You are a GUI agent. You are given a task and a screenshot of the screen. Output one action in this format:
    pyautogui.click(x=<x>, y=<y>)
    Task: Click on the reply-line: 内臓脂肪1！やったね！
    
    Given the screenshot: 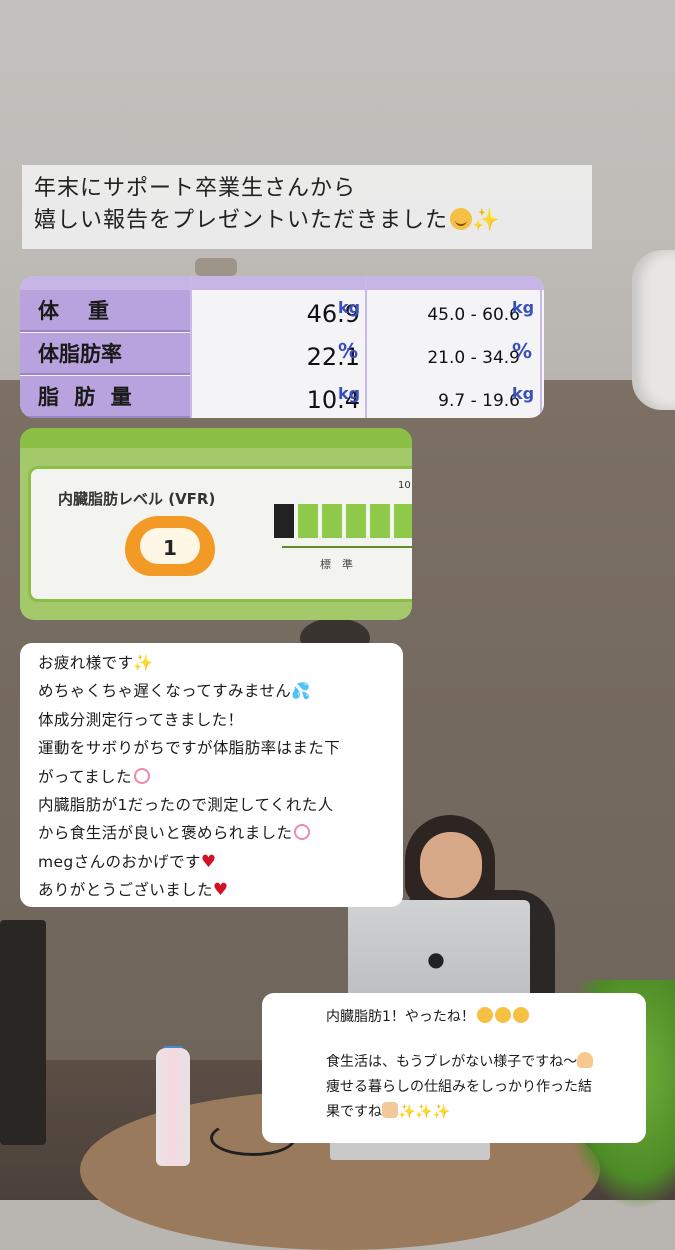 What is the action you would take?
    pyautogui.click(x=476, y=1017)
    